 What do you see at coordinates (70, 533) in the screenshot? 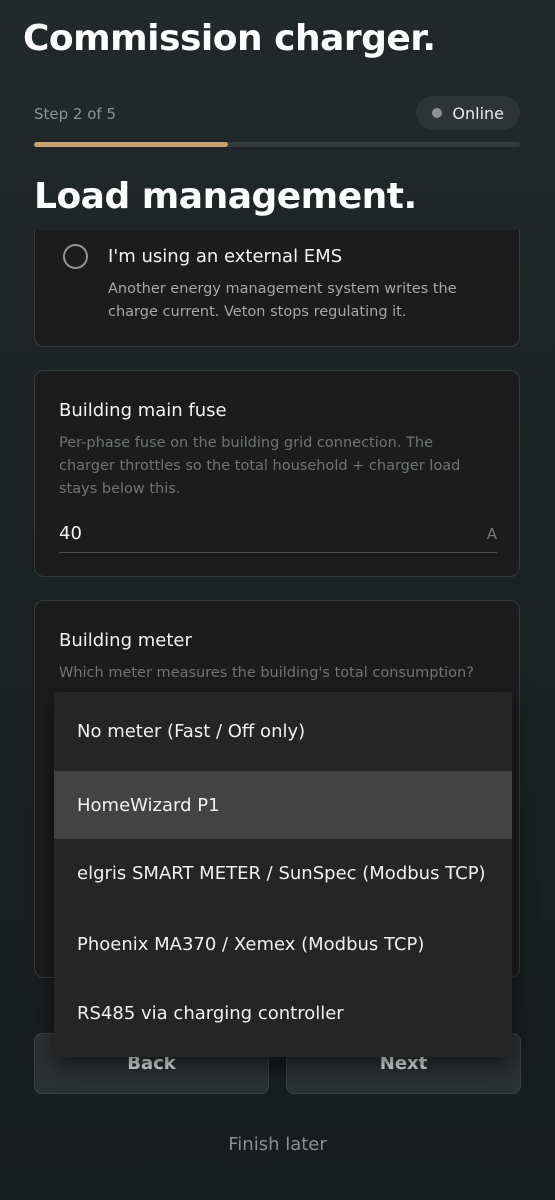
I see `main-fuse-value: 40` at bounding box center [70, 533].